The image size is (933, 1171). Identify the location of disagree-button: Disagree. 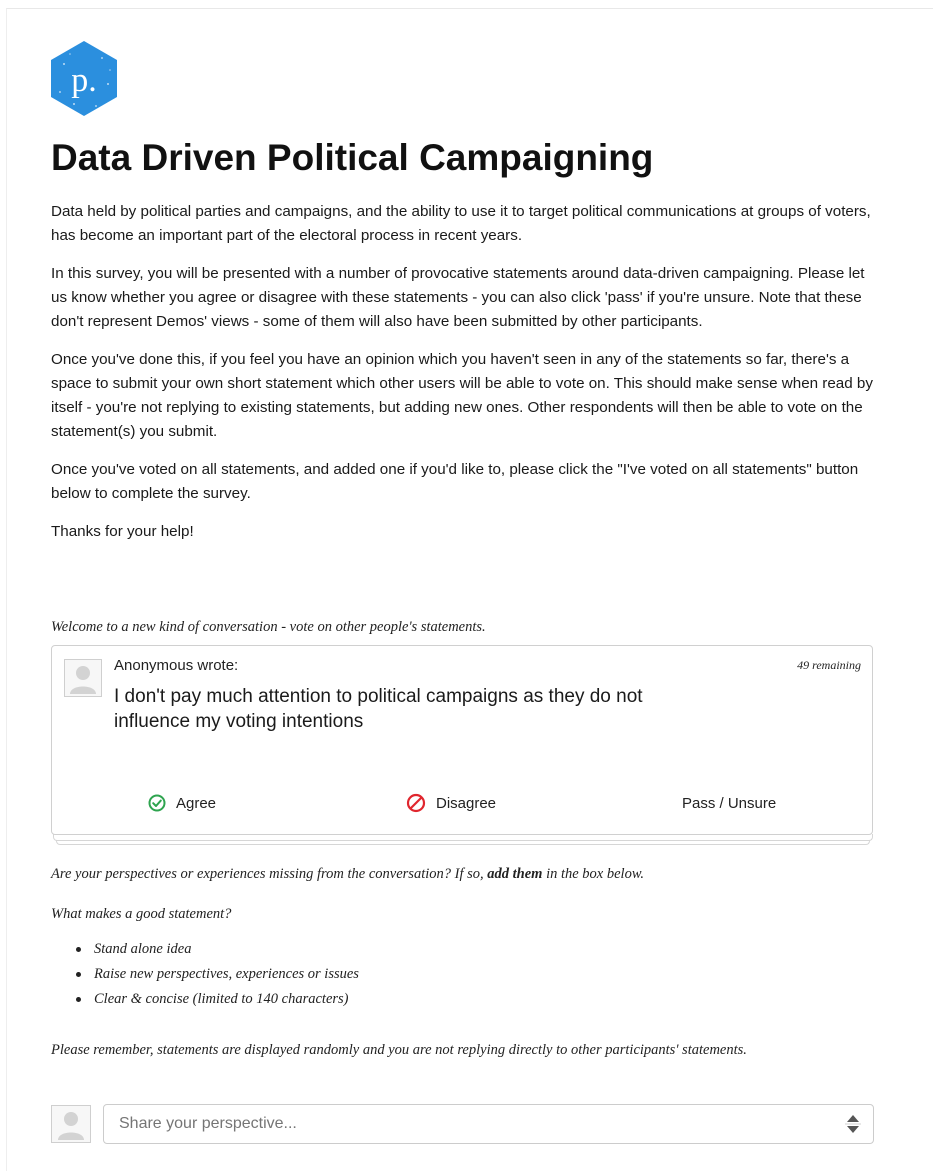
(451, 803).